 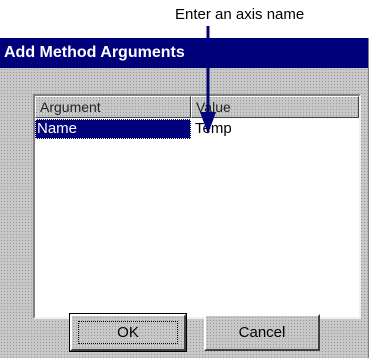 What do you see at coordinates (113, 129) in the screenshot?
I see `argument-cell: Name` at bounding box center [113, 129].